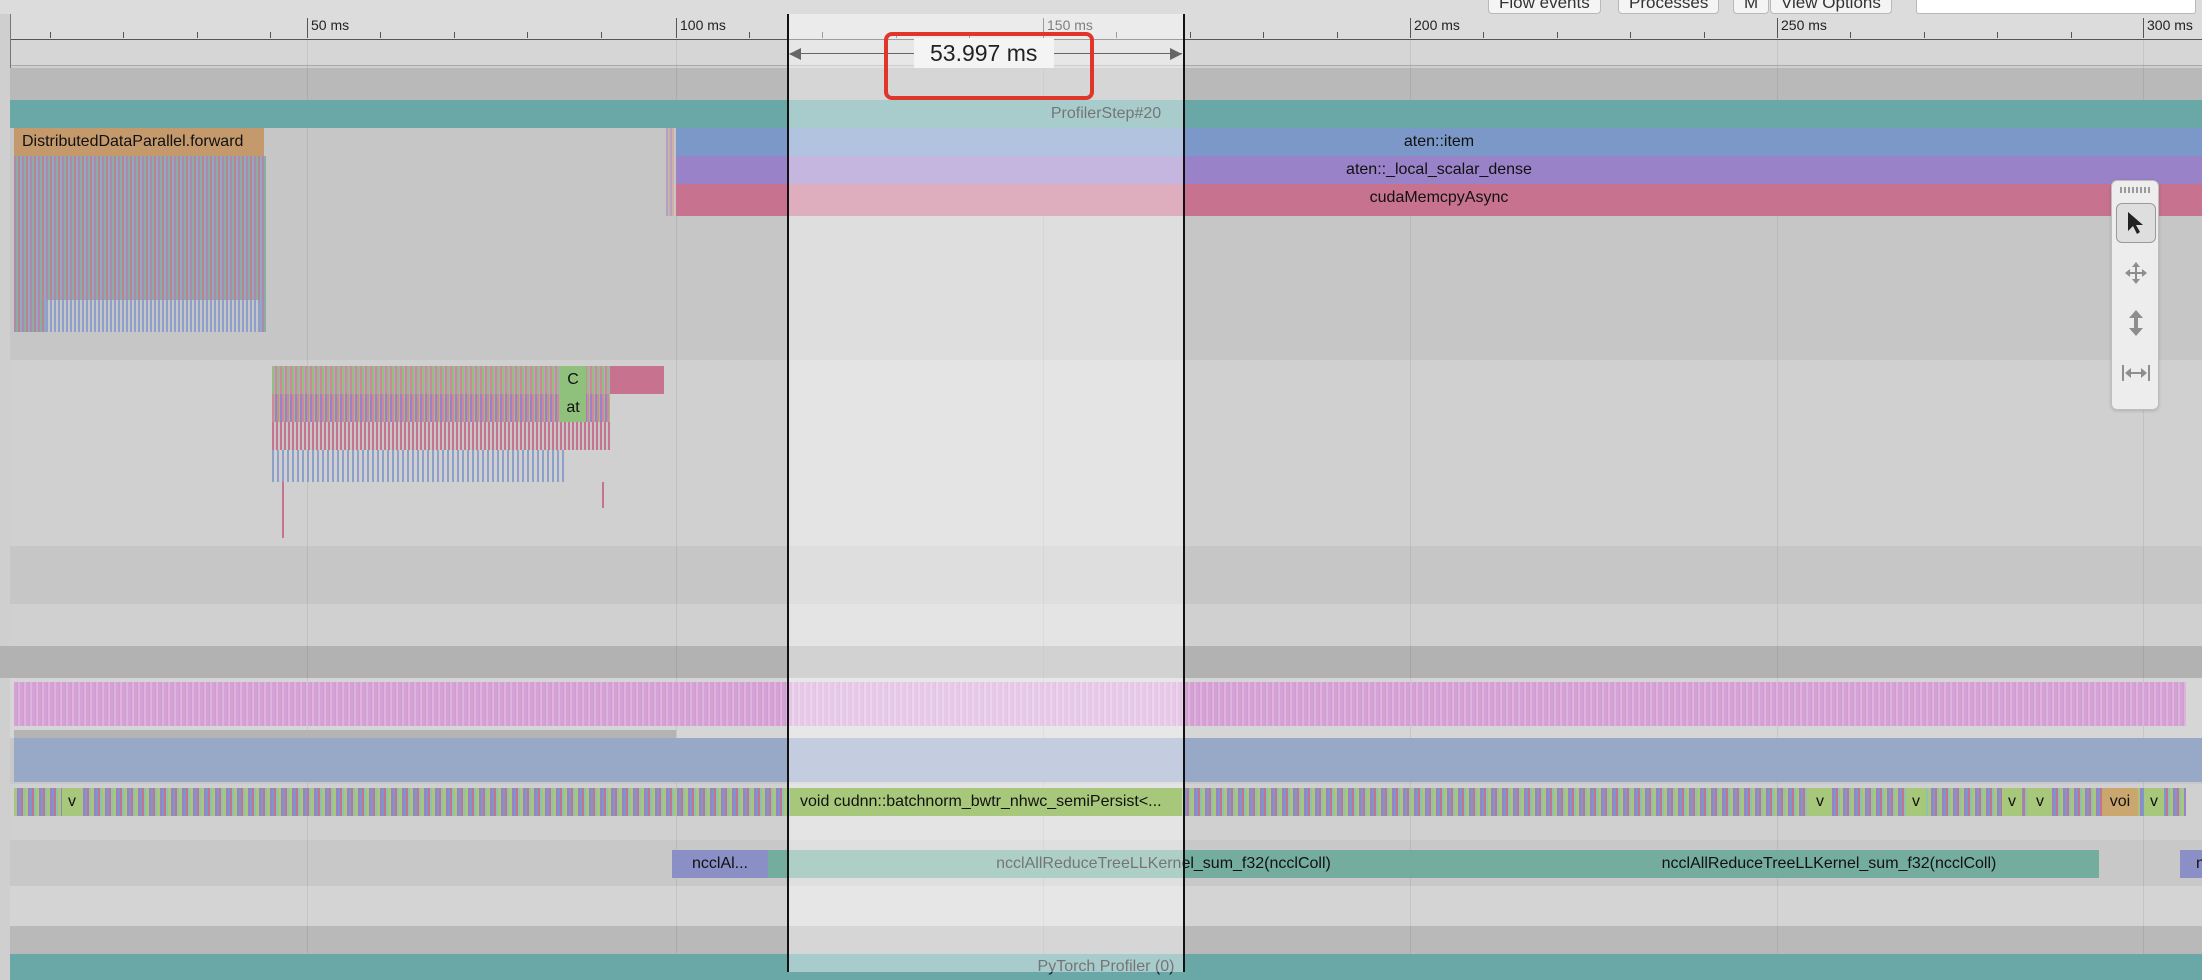  What do you see at coordinates (2056, 7) in the screenshot?
I see `search-input` at bounding box center [2056, 7].